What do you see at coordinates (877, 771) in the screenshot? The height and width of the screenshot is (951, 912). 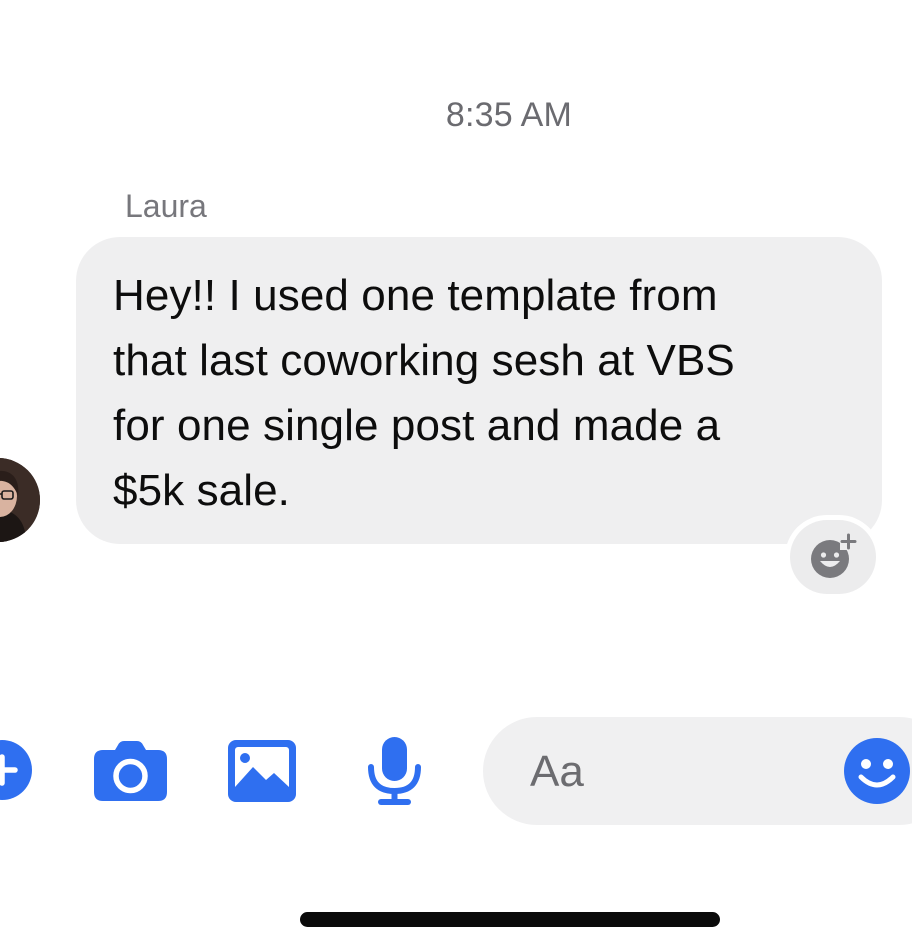 I see `emoji-icon` at bounding box center [877, 771].